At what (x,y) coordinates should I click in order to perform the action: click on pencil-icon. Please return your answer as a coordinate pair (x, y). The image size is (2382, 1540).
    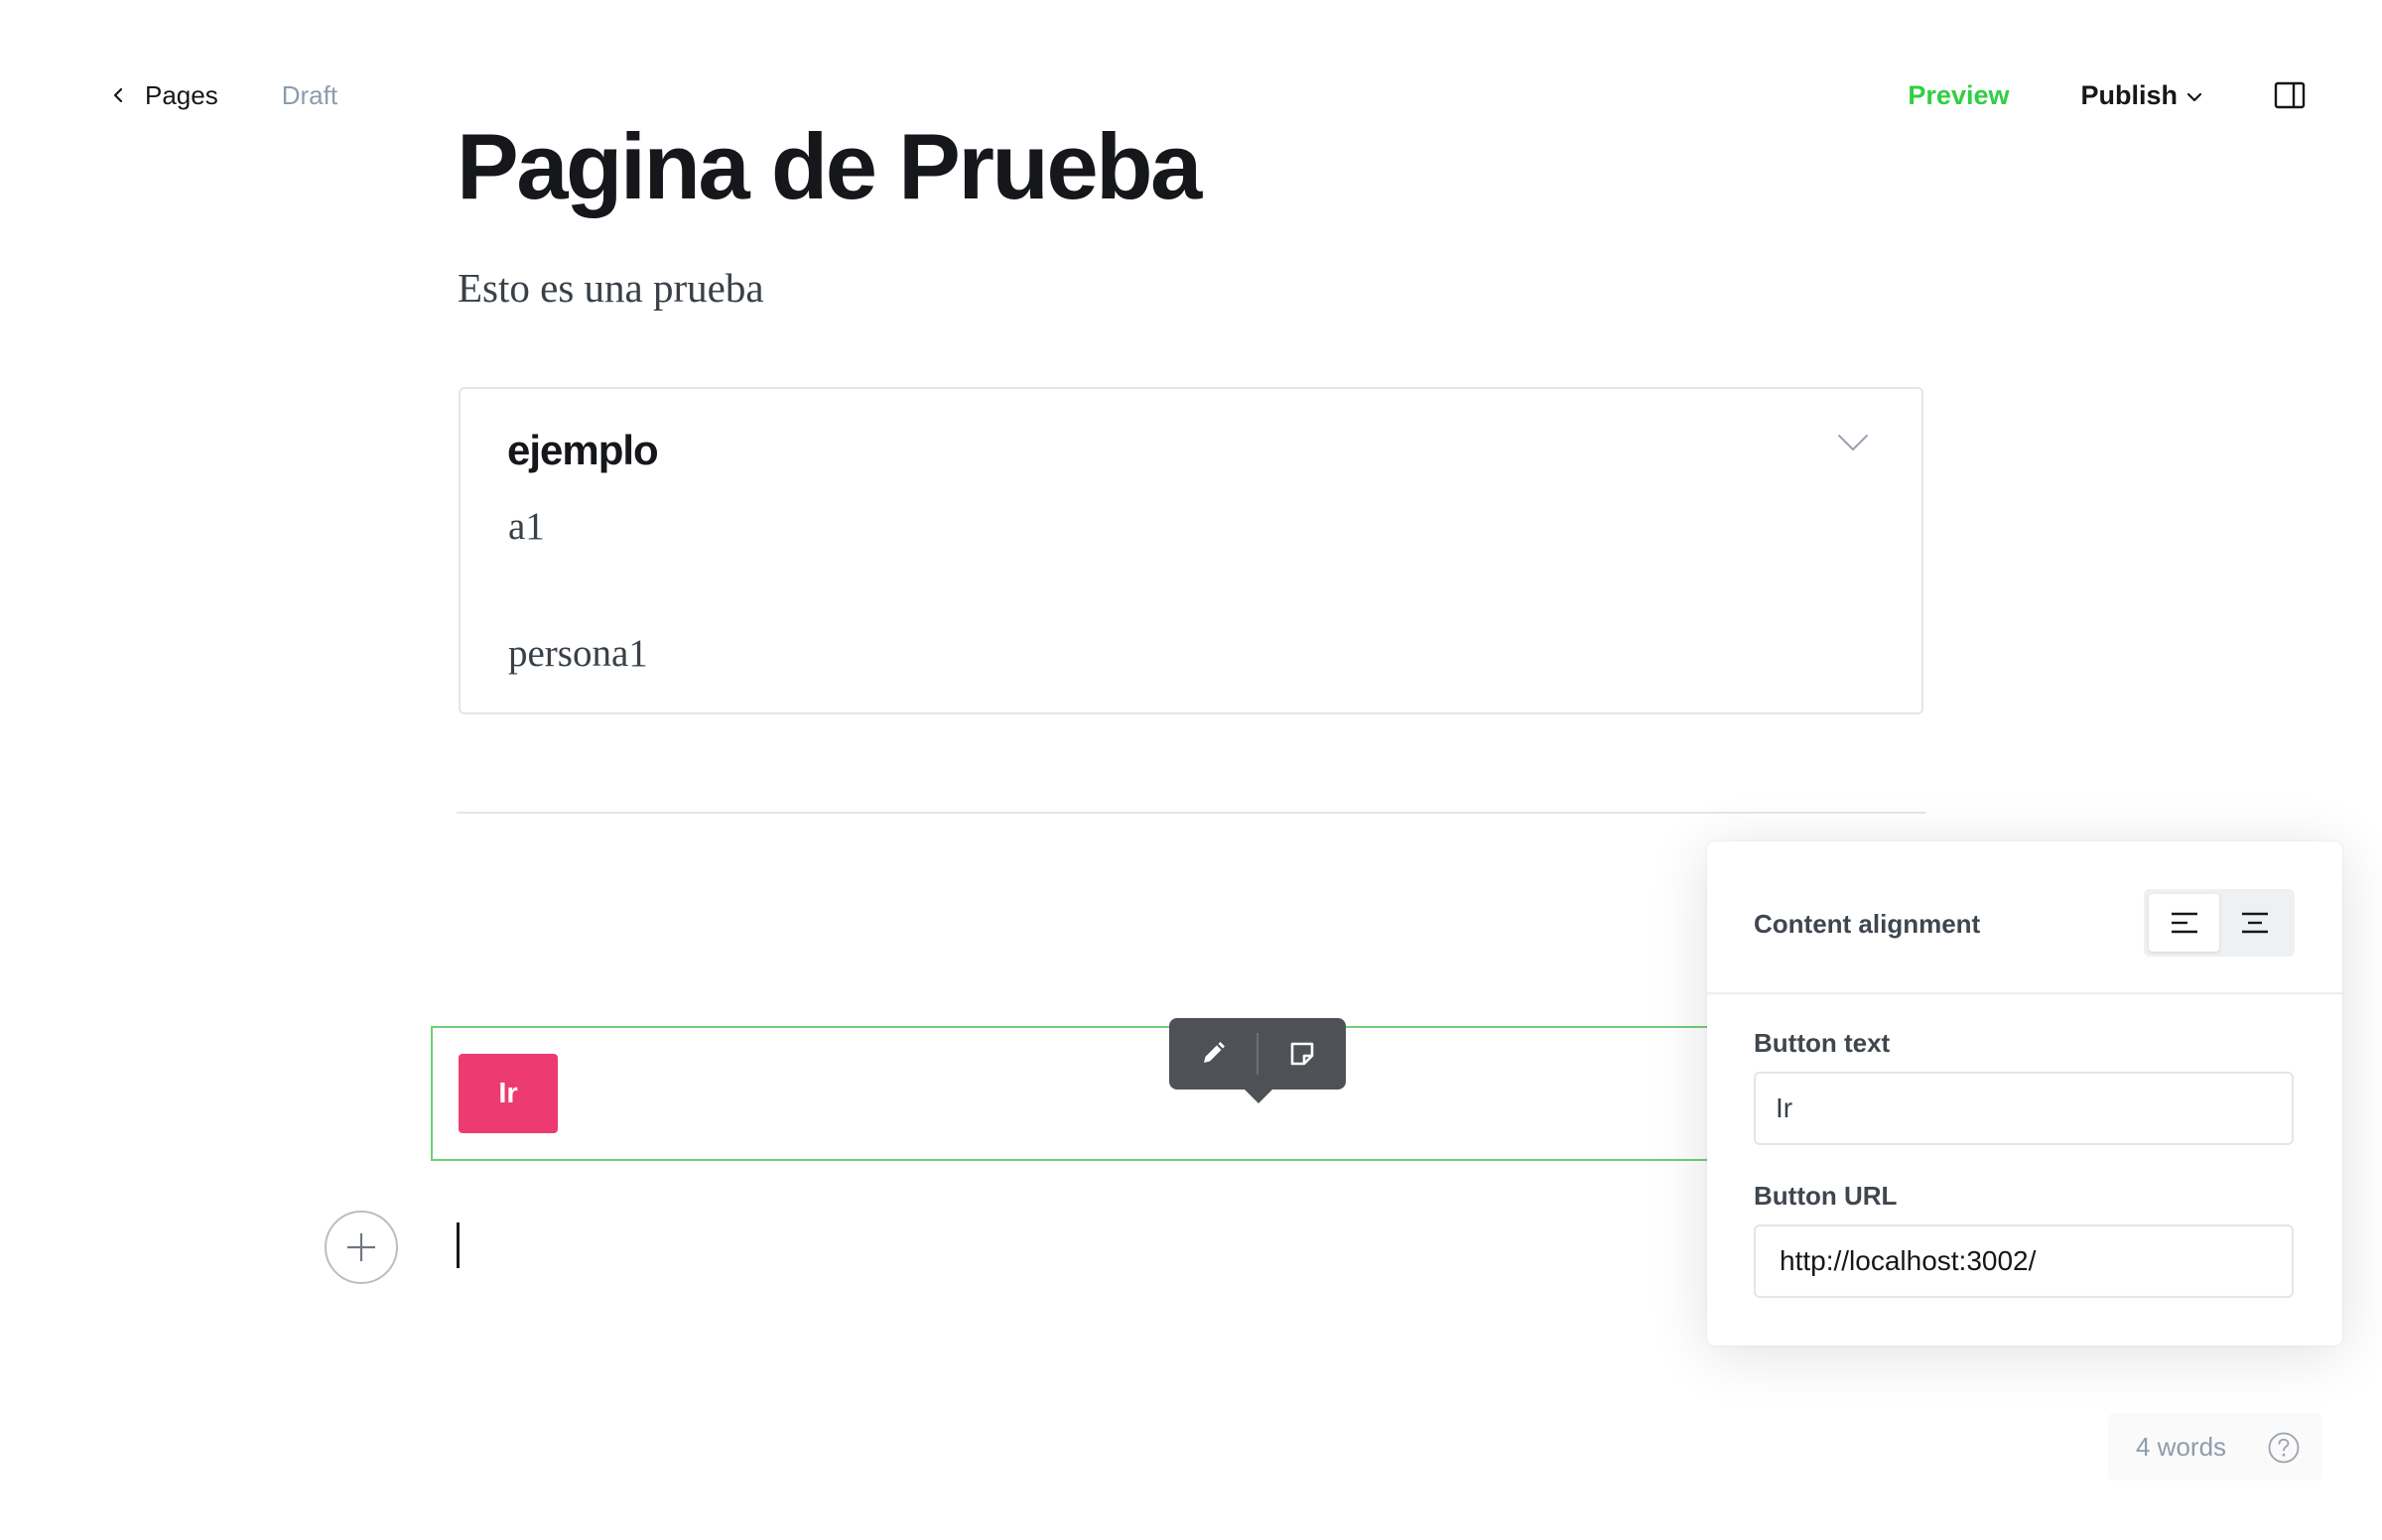
    Looking at the image, I should click on (1214, 1052).